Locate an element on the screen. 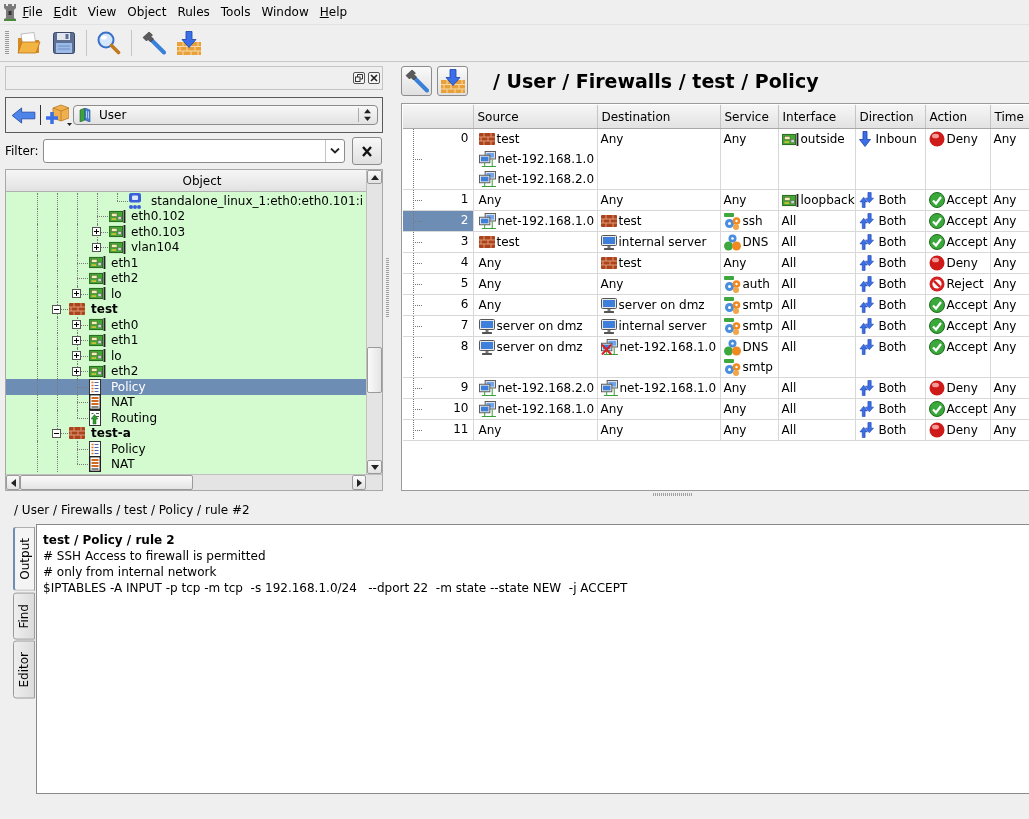 This screenshot has height=819, width=1029. column-header: Action is located at coordinates (957, 117).